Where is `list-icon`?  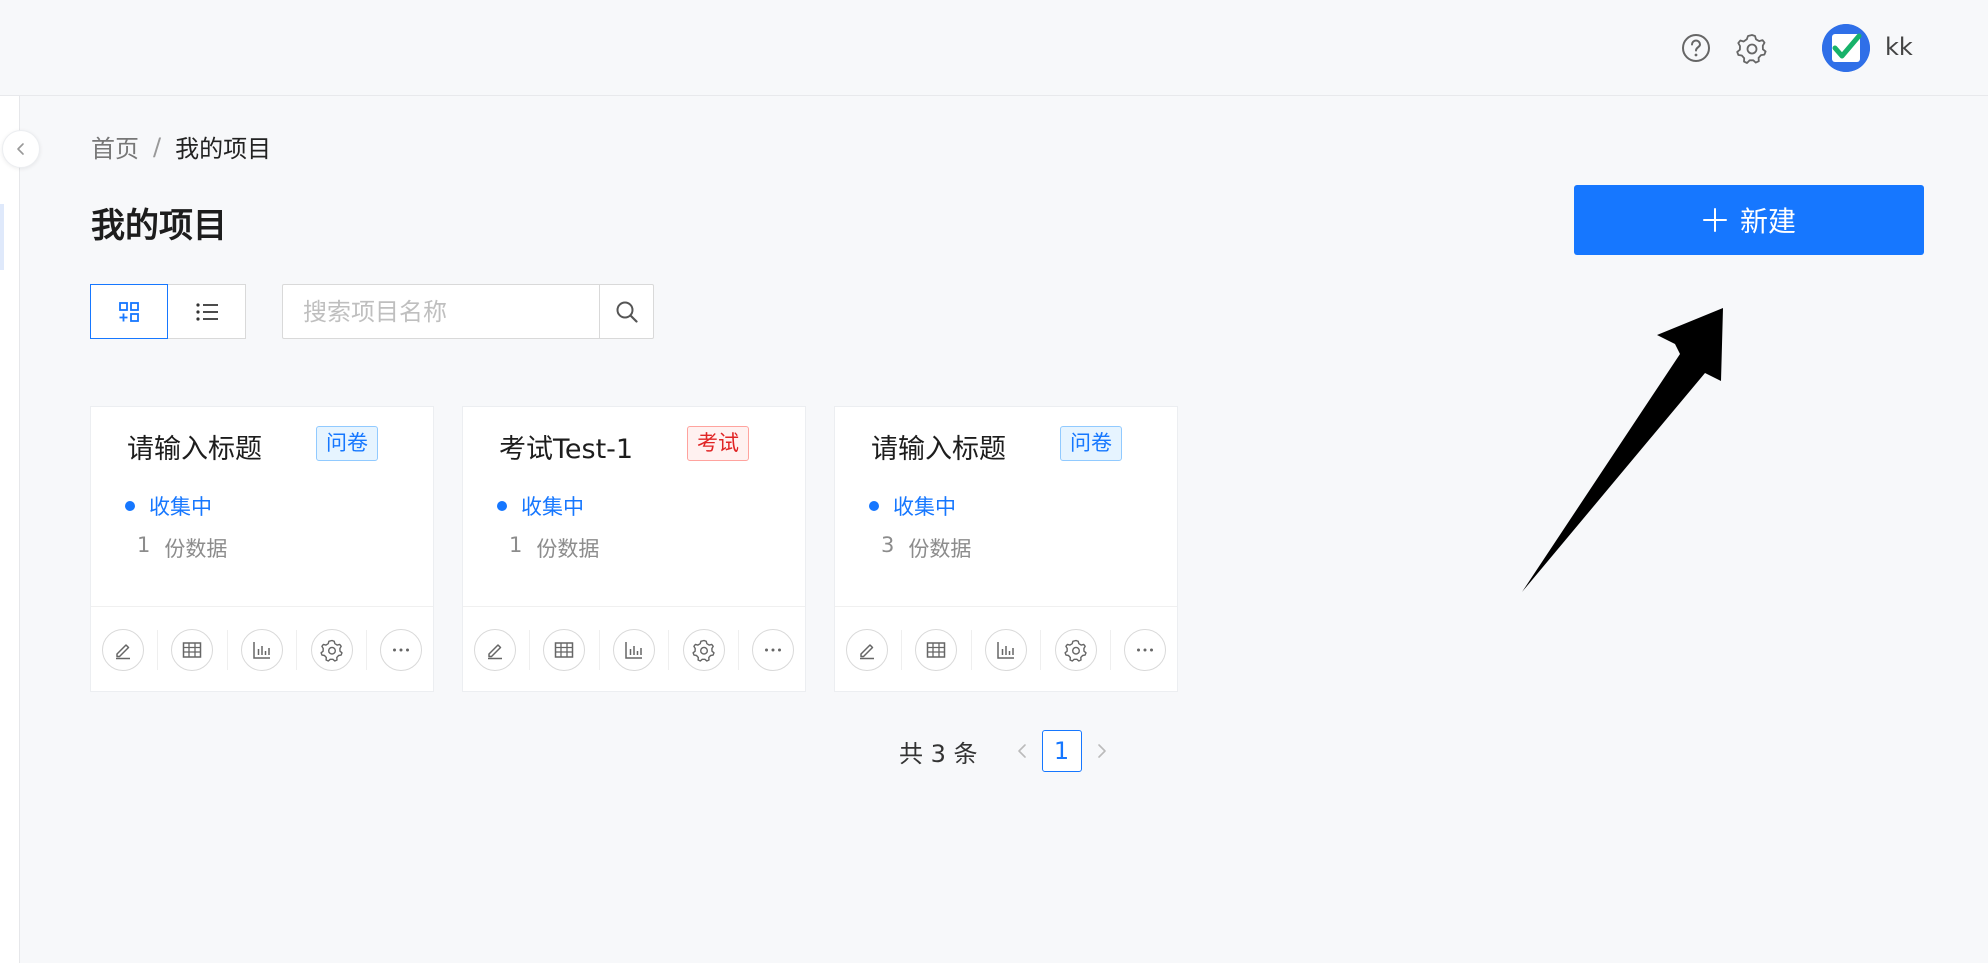
list-icon is located at coordinates (206, 311).